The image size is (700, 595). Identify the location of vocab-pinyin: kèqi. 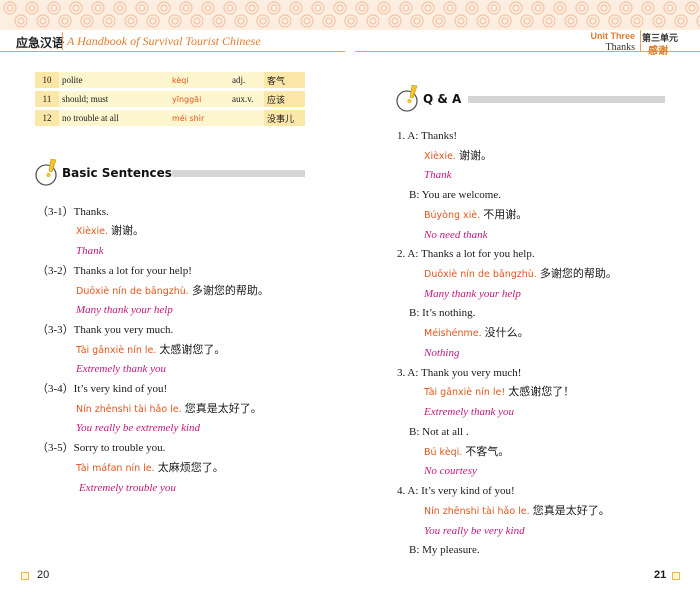
(199, 80).